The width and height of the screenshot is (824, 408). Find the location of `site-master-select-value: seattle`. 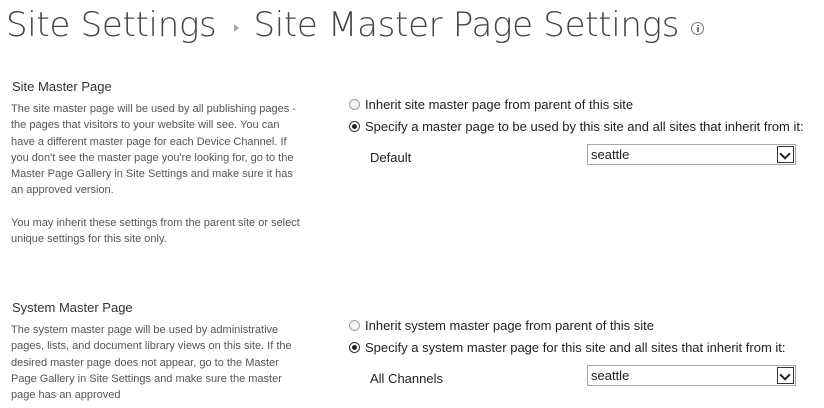

site-master-select-value: seattle is located at coordinates (610, 154).